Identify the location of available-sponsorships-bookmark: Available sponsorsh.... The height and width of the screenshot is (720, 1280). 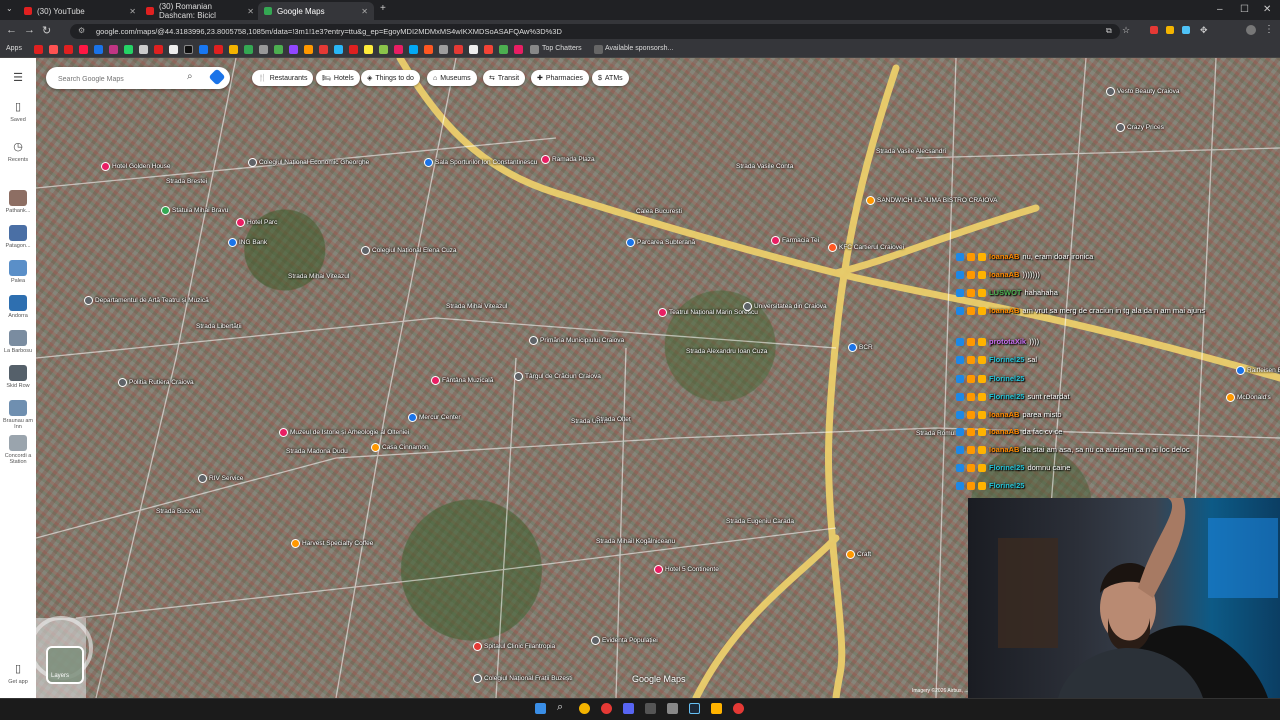
(639, 48).